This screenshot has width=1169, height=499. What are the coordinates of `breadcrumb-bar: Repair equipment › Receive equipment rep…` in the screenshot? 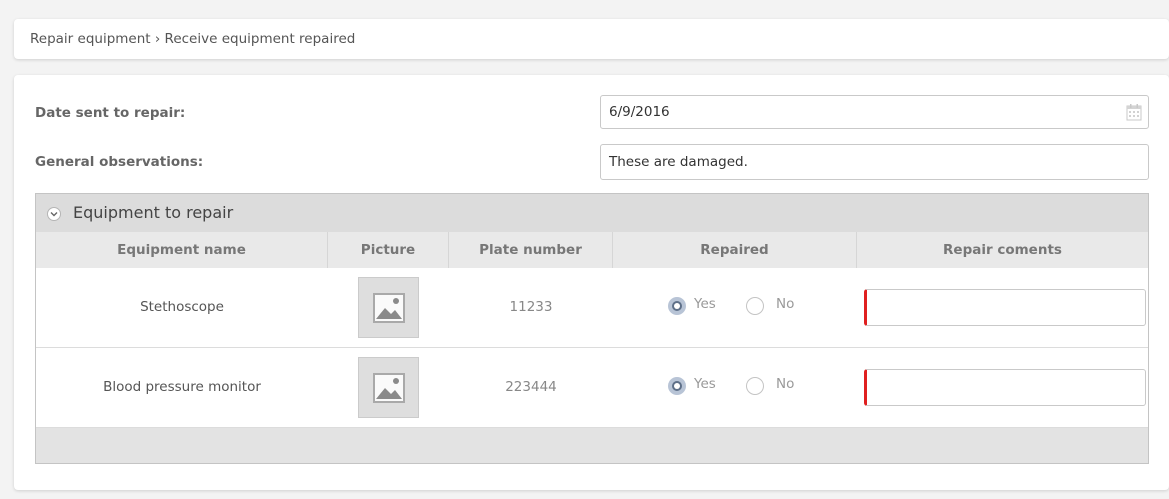 It's located at (591, 39).